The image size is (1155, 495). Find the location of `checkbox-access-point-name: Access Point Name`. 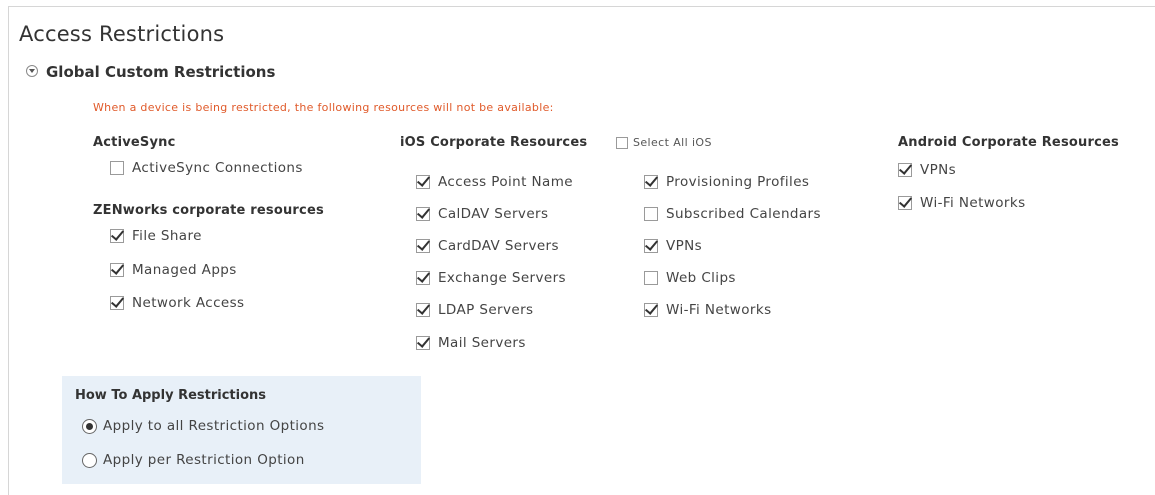

checkbox-access-point-name: Access Point Name is located at coordinates (494, 182).